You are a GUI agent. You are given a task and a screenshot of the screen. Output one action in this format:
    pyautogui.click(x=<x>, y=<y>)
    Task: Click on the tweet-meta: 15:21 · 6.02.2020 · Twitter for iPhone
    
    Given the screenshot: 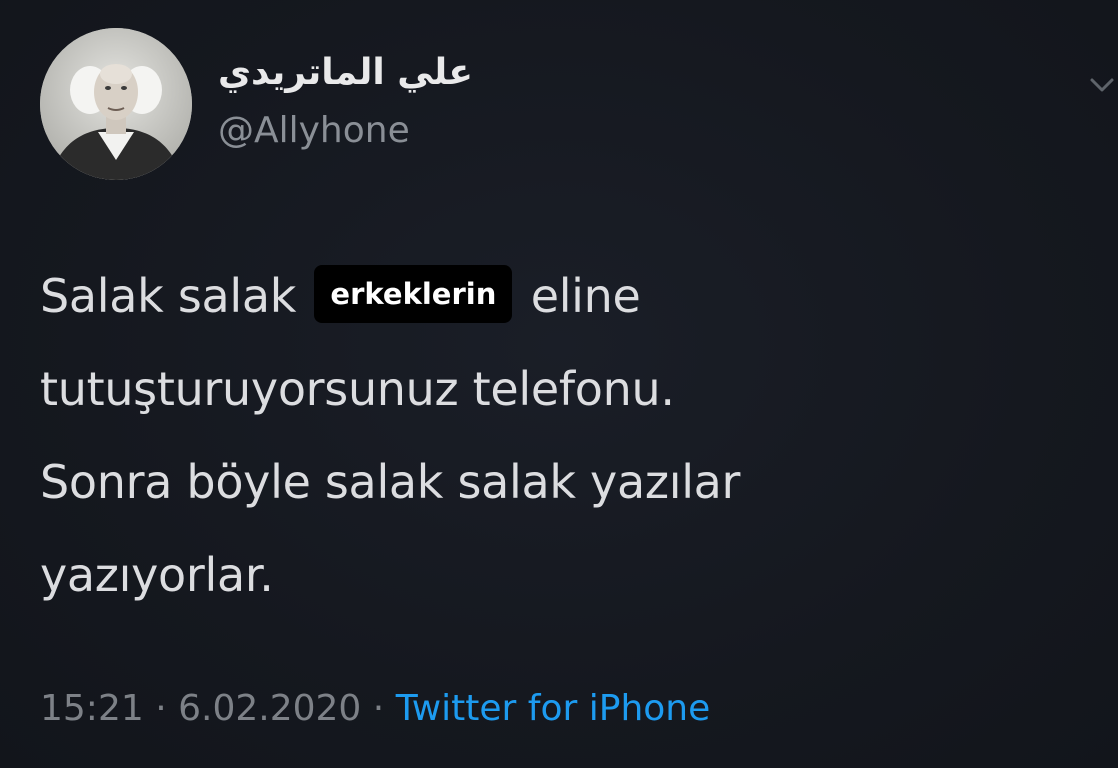 What is the action you would take?
    pyautogui.click(x=375, y=708)
    